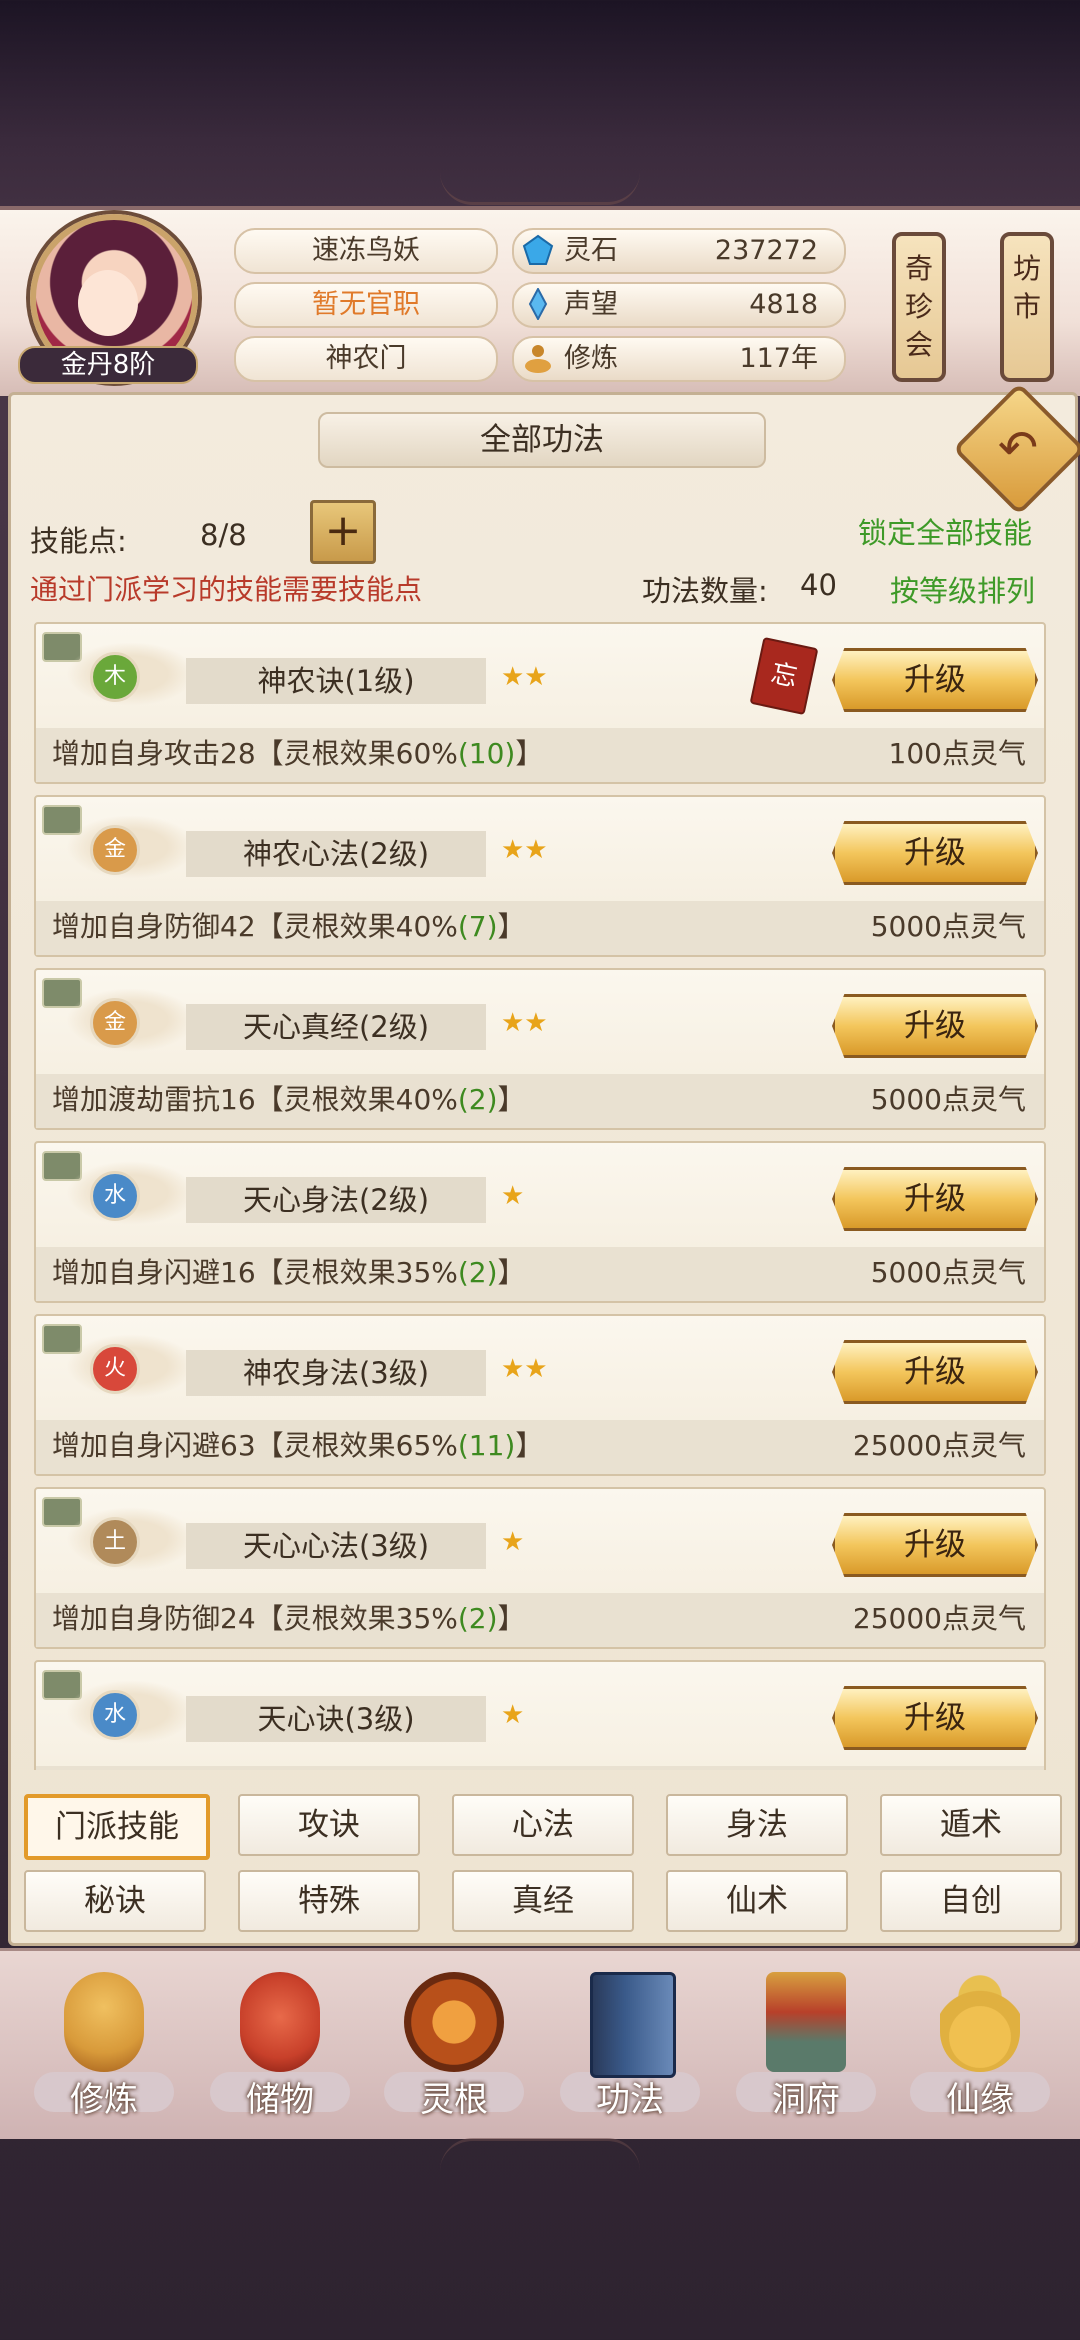  Describe the element at coordinates (540, 2154) in the screenshot. I see `footer-ornament` at that location.